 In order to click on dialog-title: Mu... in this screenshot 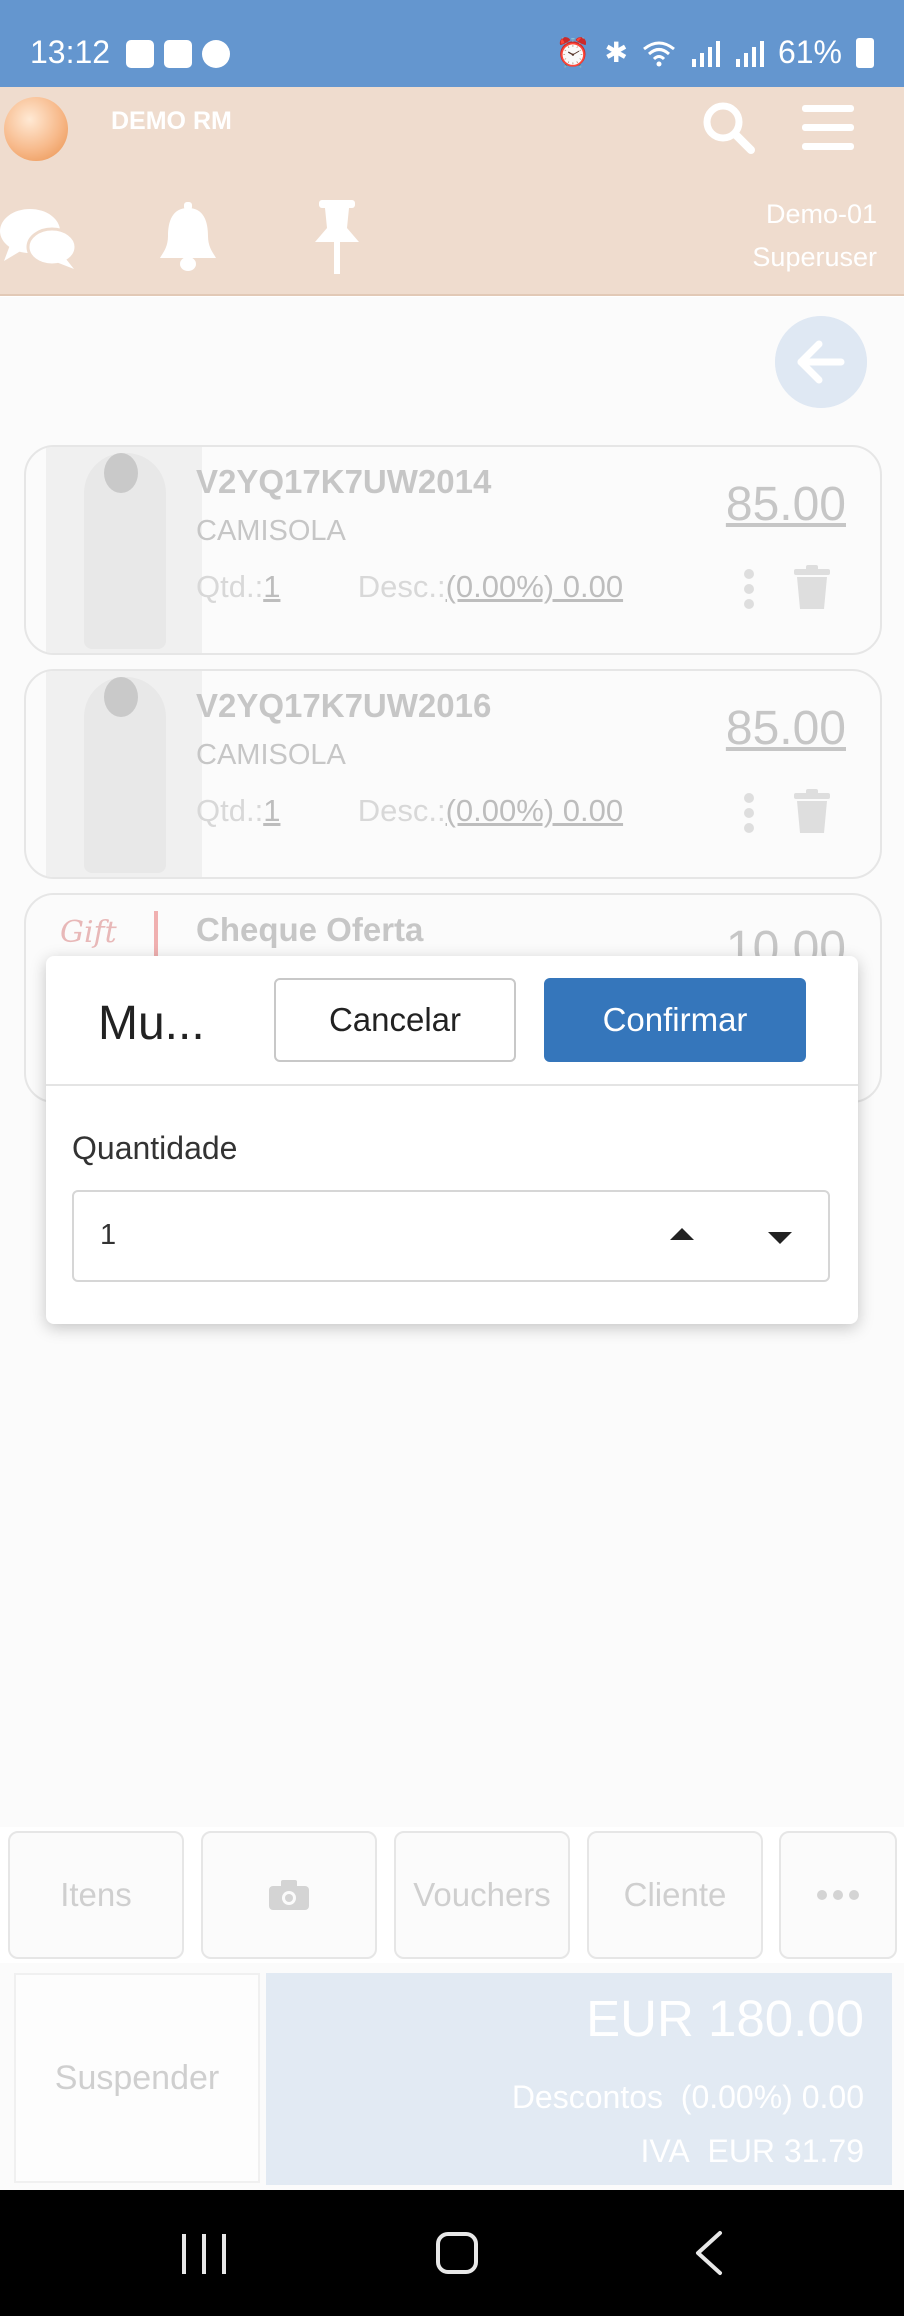, I will do `click(151, 1023)`.